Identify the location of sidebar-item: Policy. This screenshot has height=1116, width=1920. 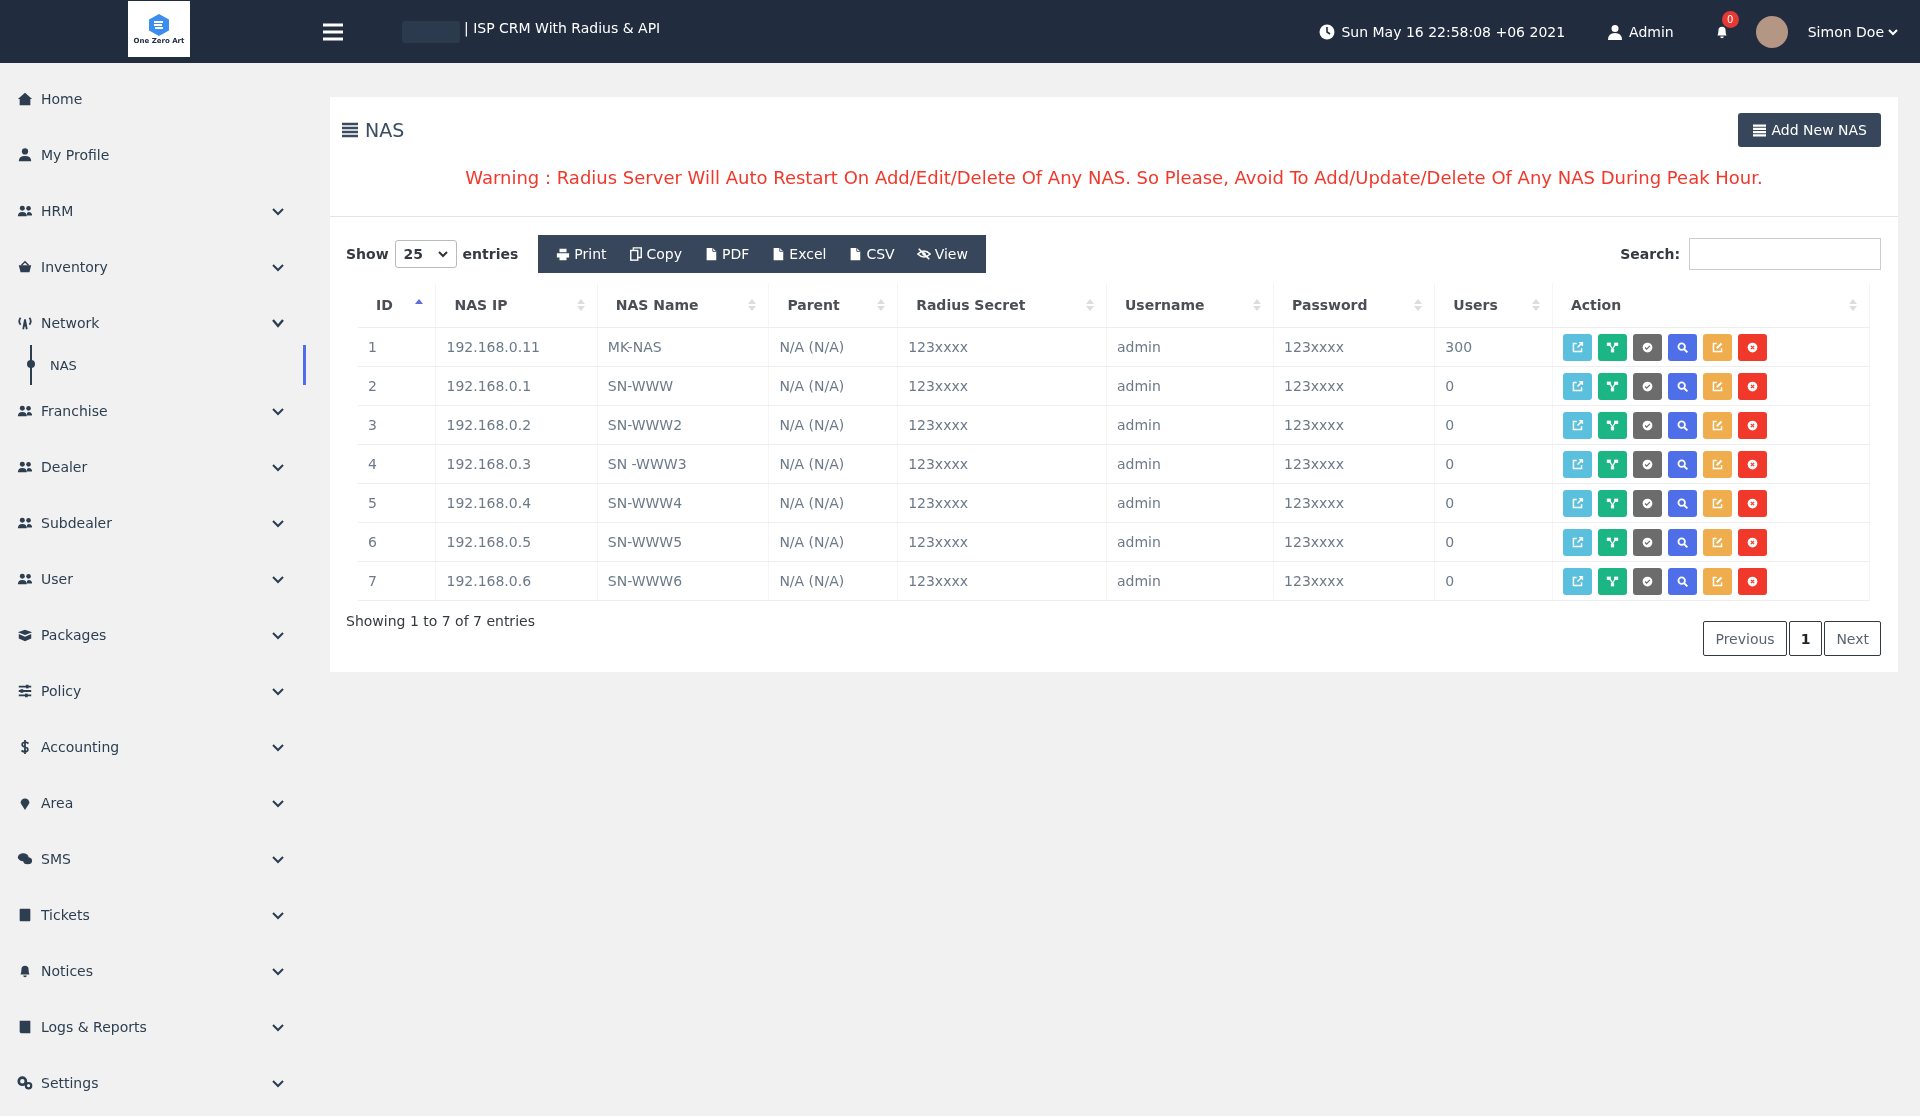
(154, 691).